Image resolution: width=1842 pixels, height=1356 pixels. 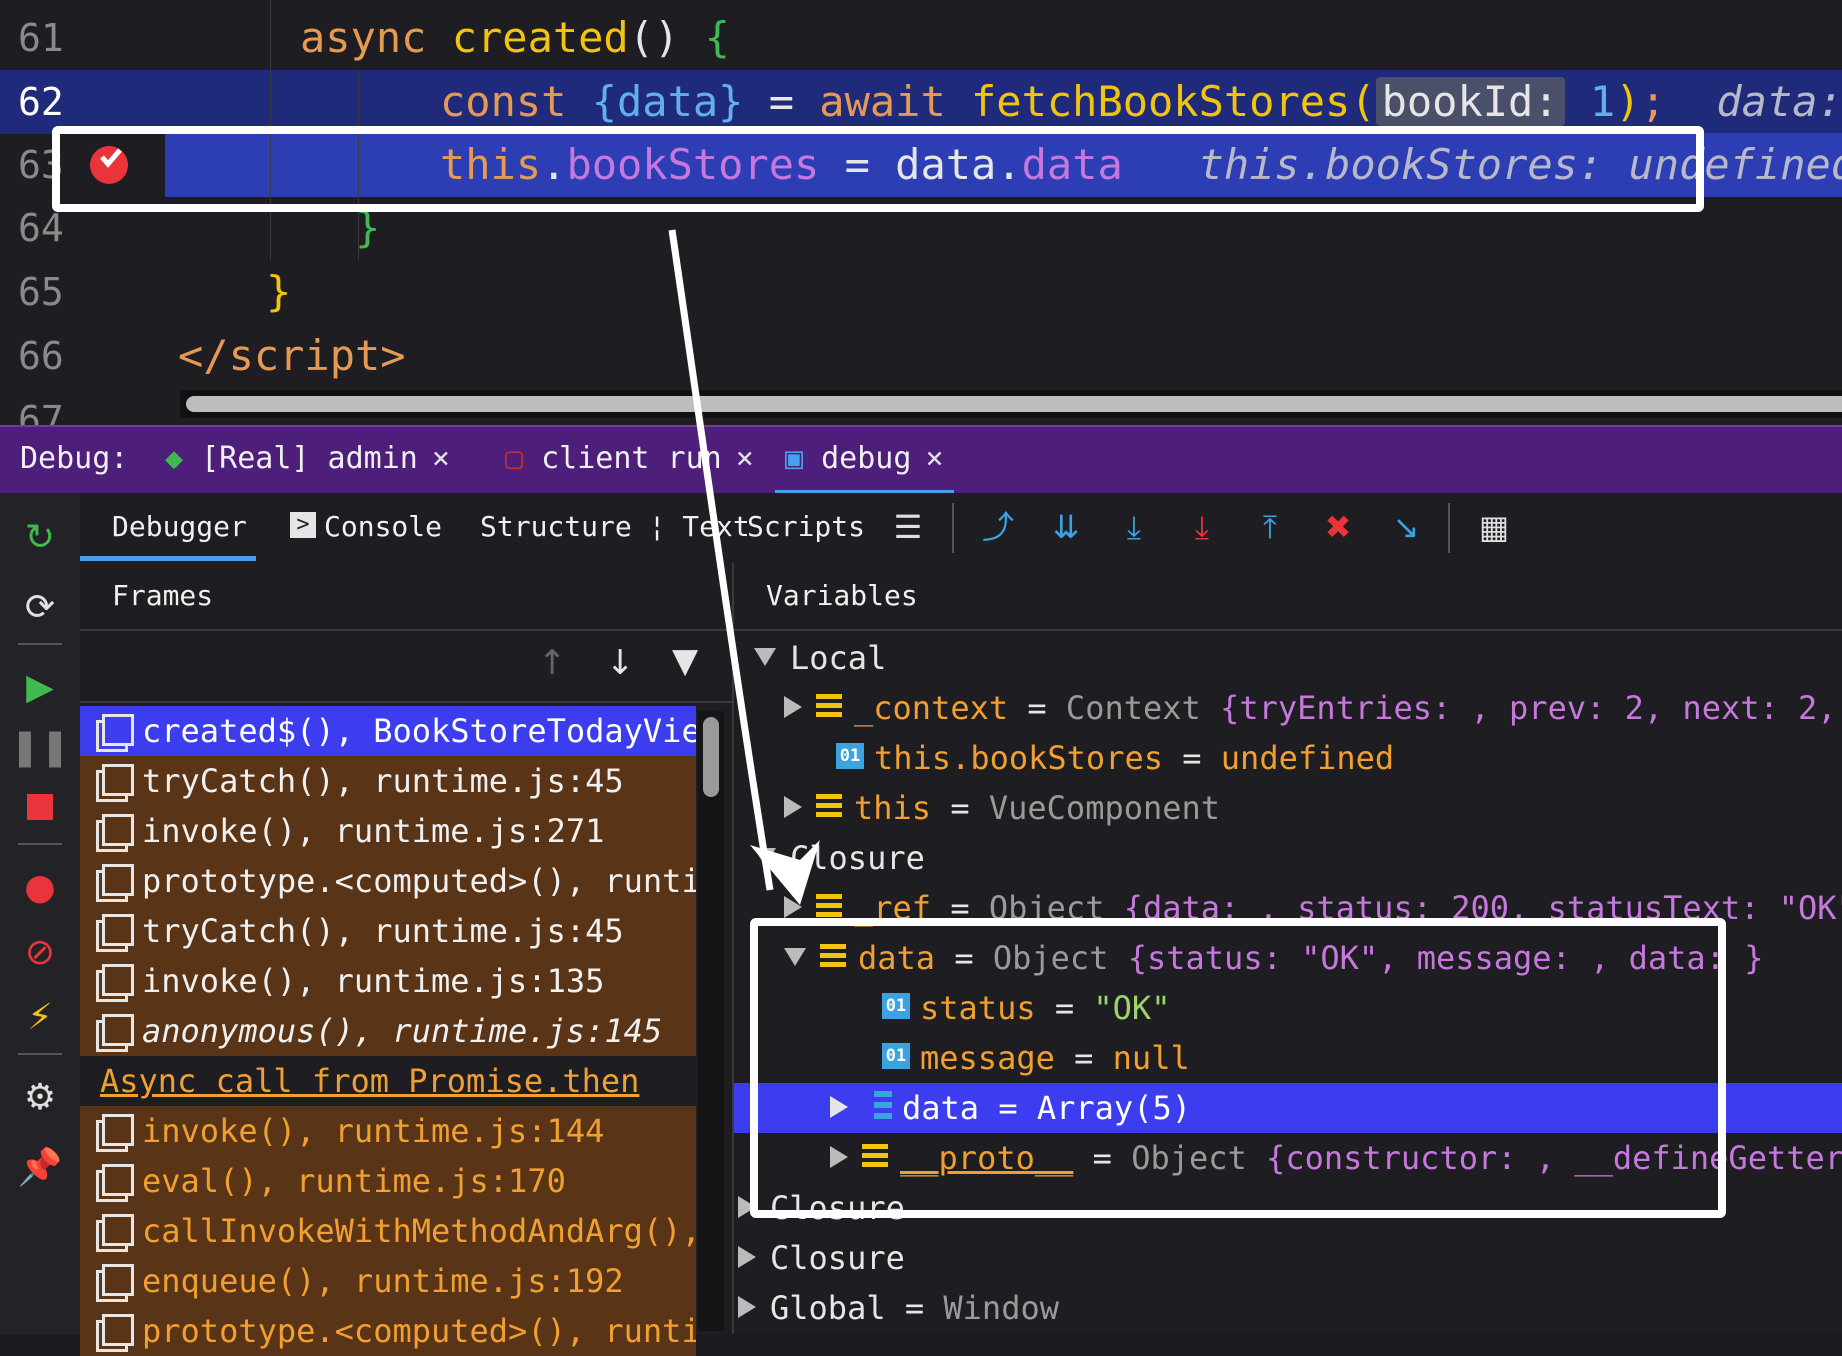 What do you see at coordinates (806, 528) in the screenshot?
I see `tab-scripts: Scripts` at bounding box center [806, 528].